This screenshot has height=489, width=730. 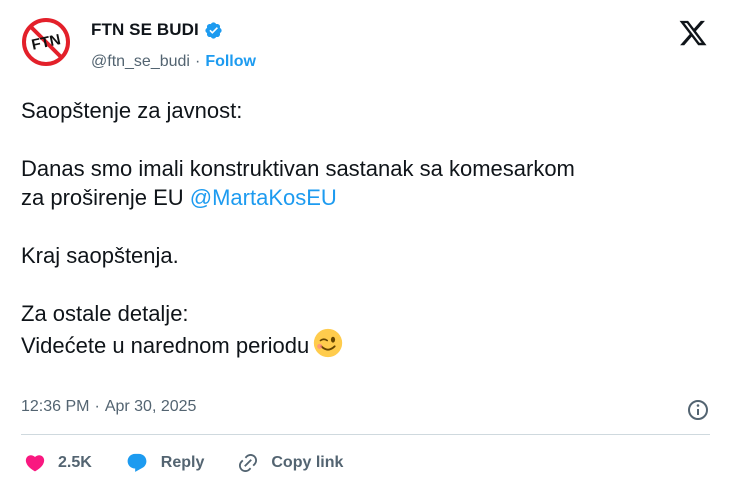 I want to click on tweet-line-prefix: za proširenje EU, so click(x=105, y=197).